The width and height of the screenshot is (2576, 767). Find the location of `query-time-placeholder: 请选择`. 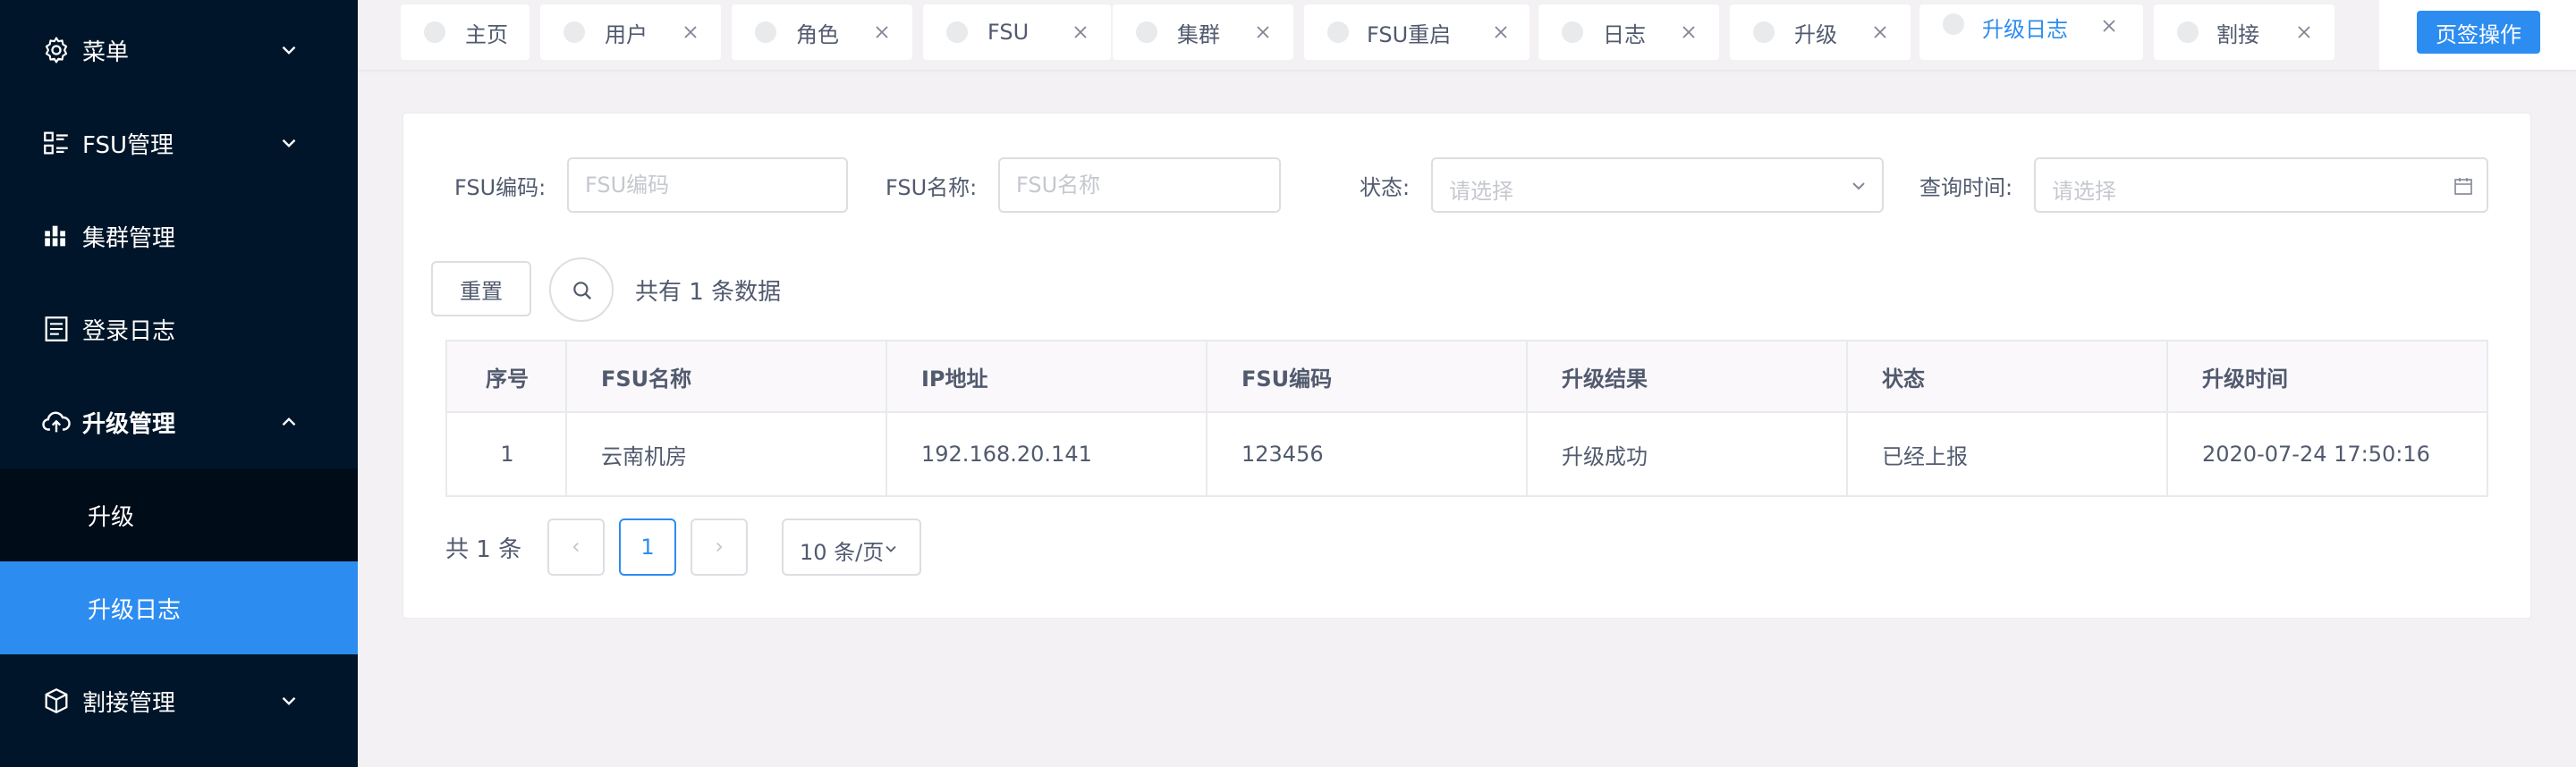

query-time-placeholder: 请选择 is located at coordinates (2084, 191).